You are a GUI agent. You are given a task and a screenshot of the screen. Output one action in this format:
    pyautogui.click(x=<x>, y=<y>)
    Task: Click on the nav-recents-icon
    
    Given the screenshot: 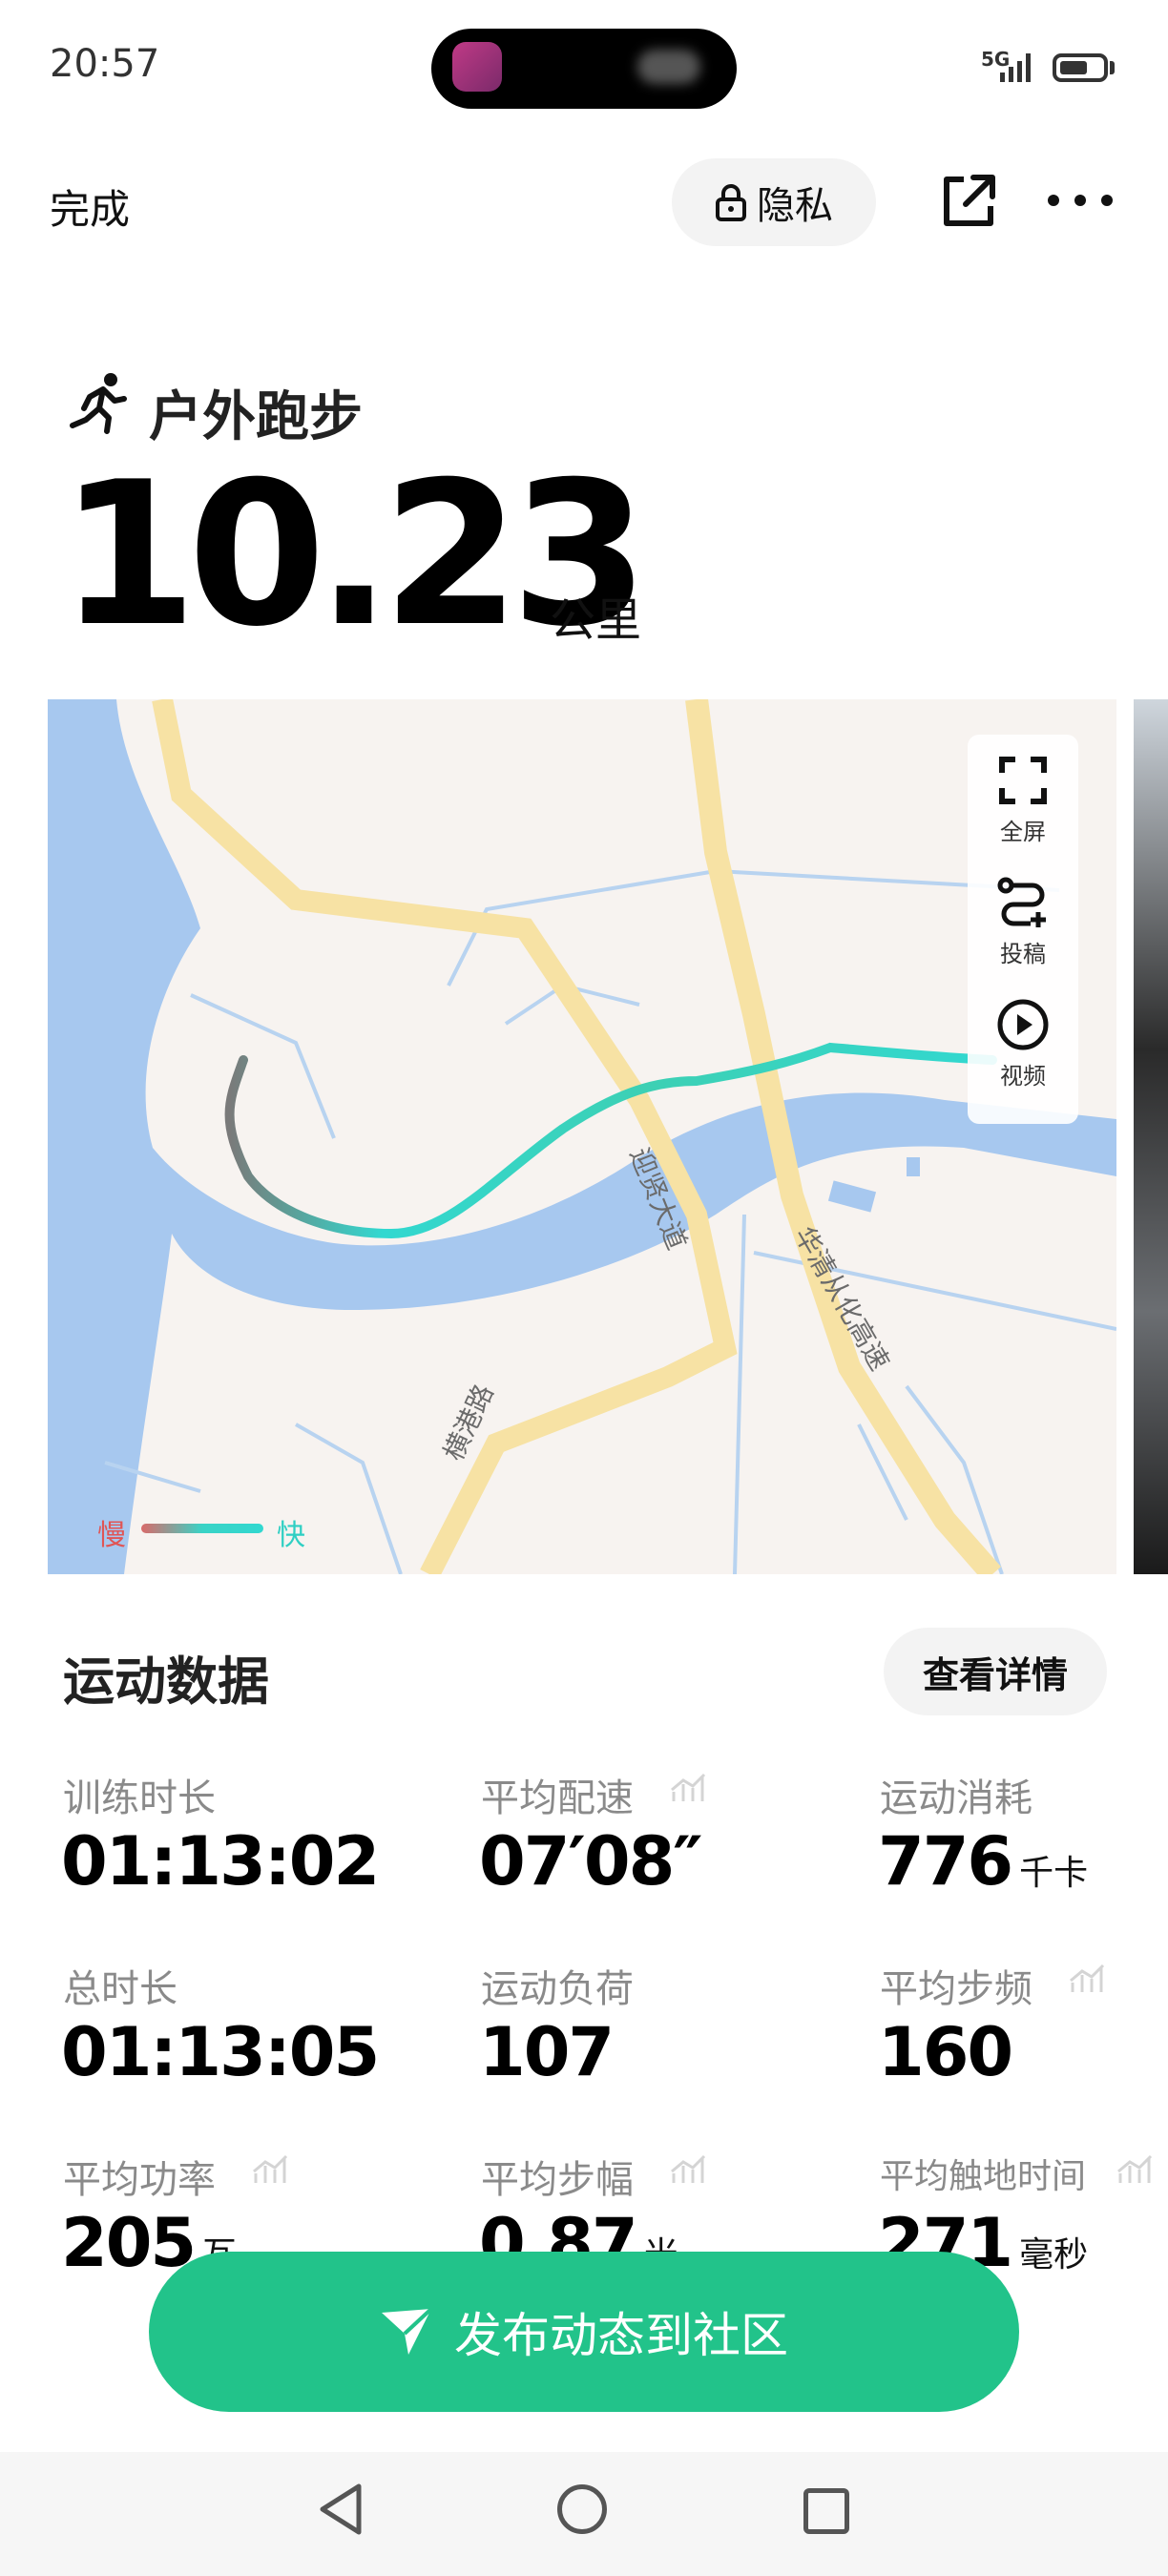 What is the action you would take?
    pyautogui.click(x=826, y=2511)
    